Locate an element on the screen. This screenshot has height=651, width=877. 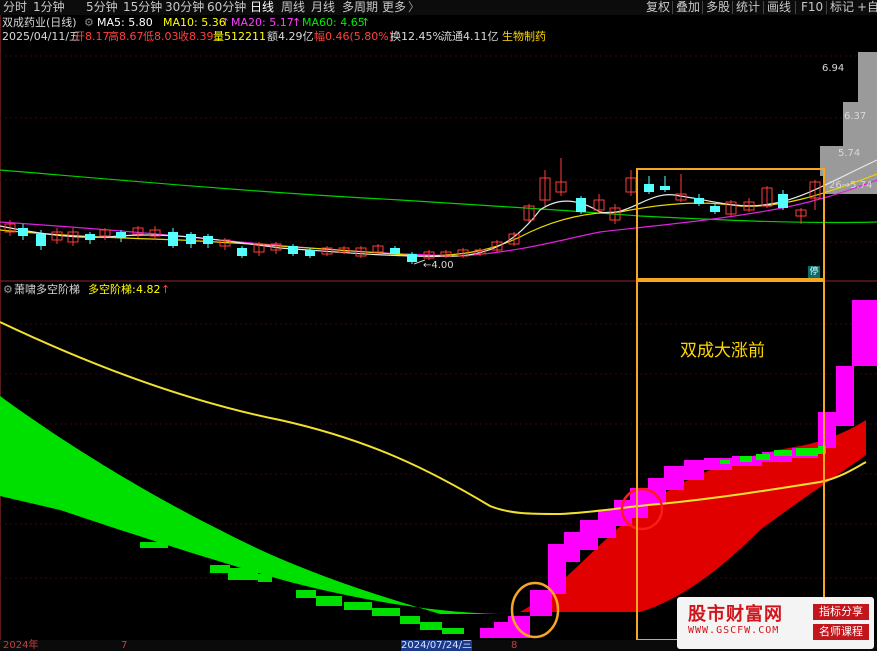
price-label-574: 5.74 is located at coordinates (849, 153).